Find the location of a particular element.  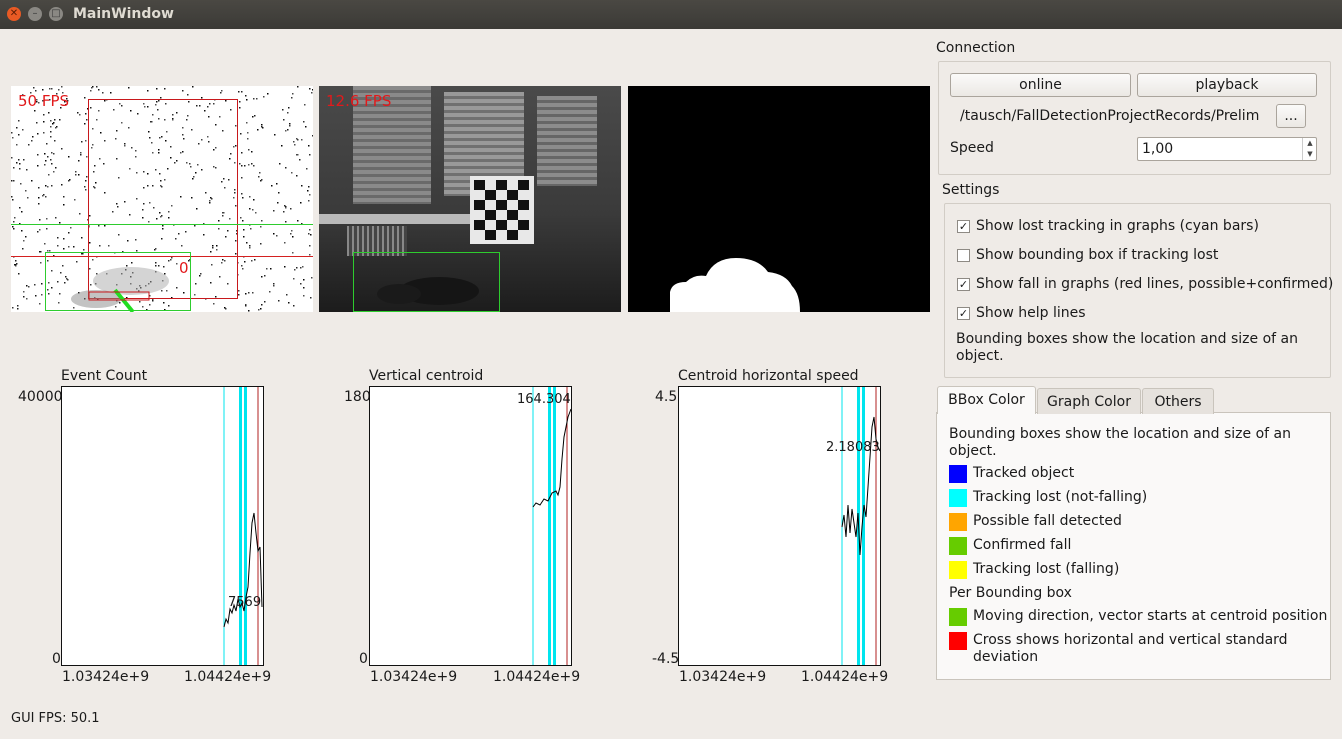

plot-annotation: 7569 is located at coordinates (245, 602).